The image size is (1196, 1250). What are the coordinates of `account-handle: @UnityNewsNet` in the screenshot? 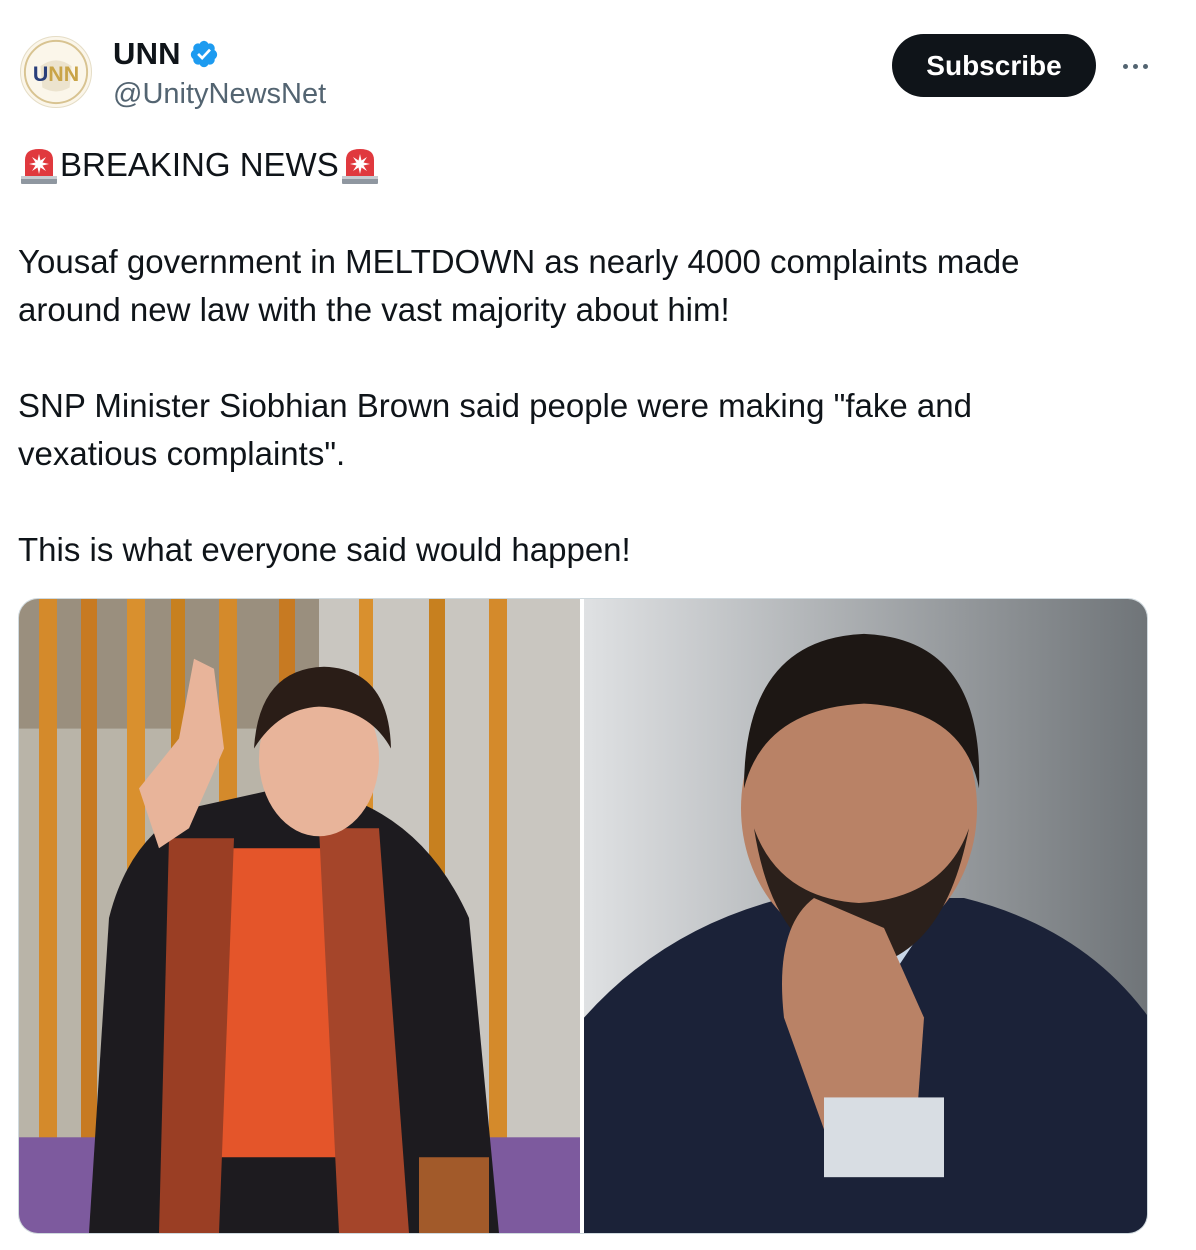 It's located at (219, 94).